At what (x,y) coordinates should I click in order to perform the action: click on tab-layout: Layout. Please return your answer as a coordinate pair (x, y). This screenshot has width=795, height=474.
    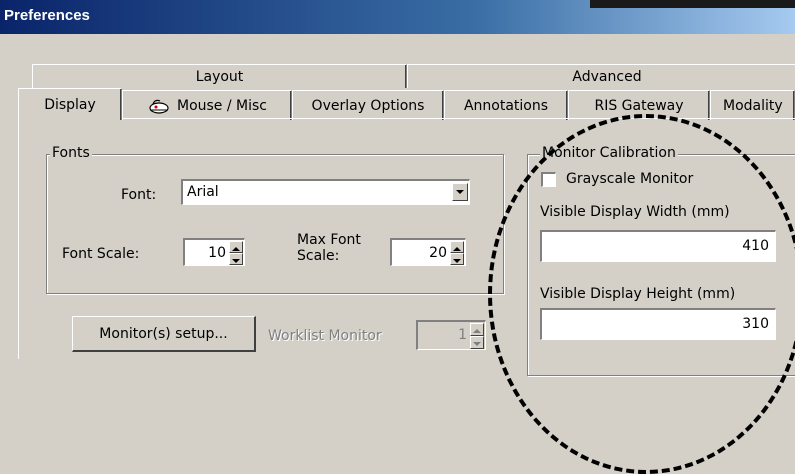
    Looking at the image, I should click on (219, 76).